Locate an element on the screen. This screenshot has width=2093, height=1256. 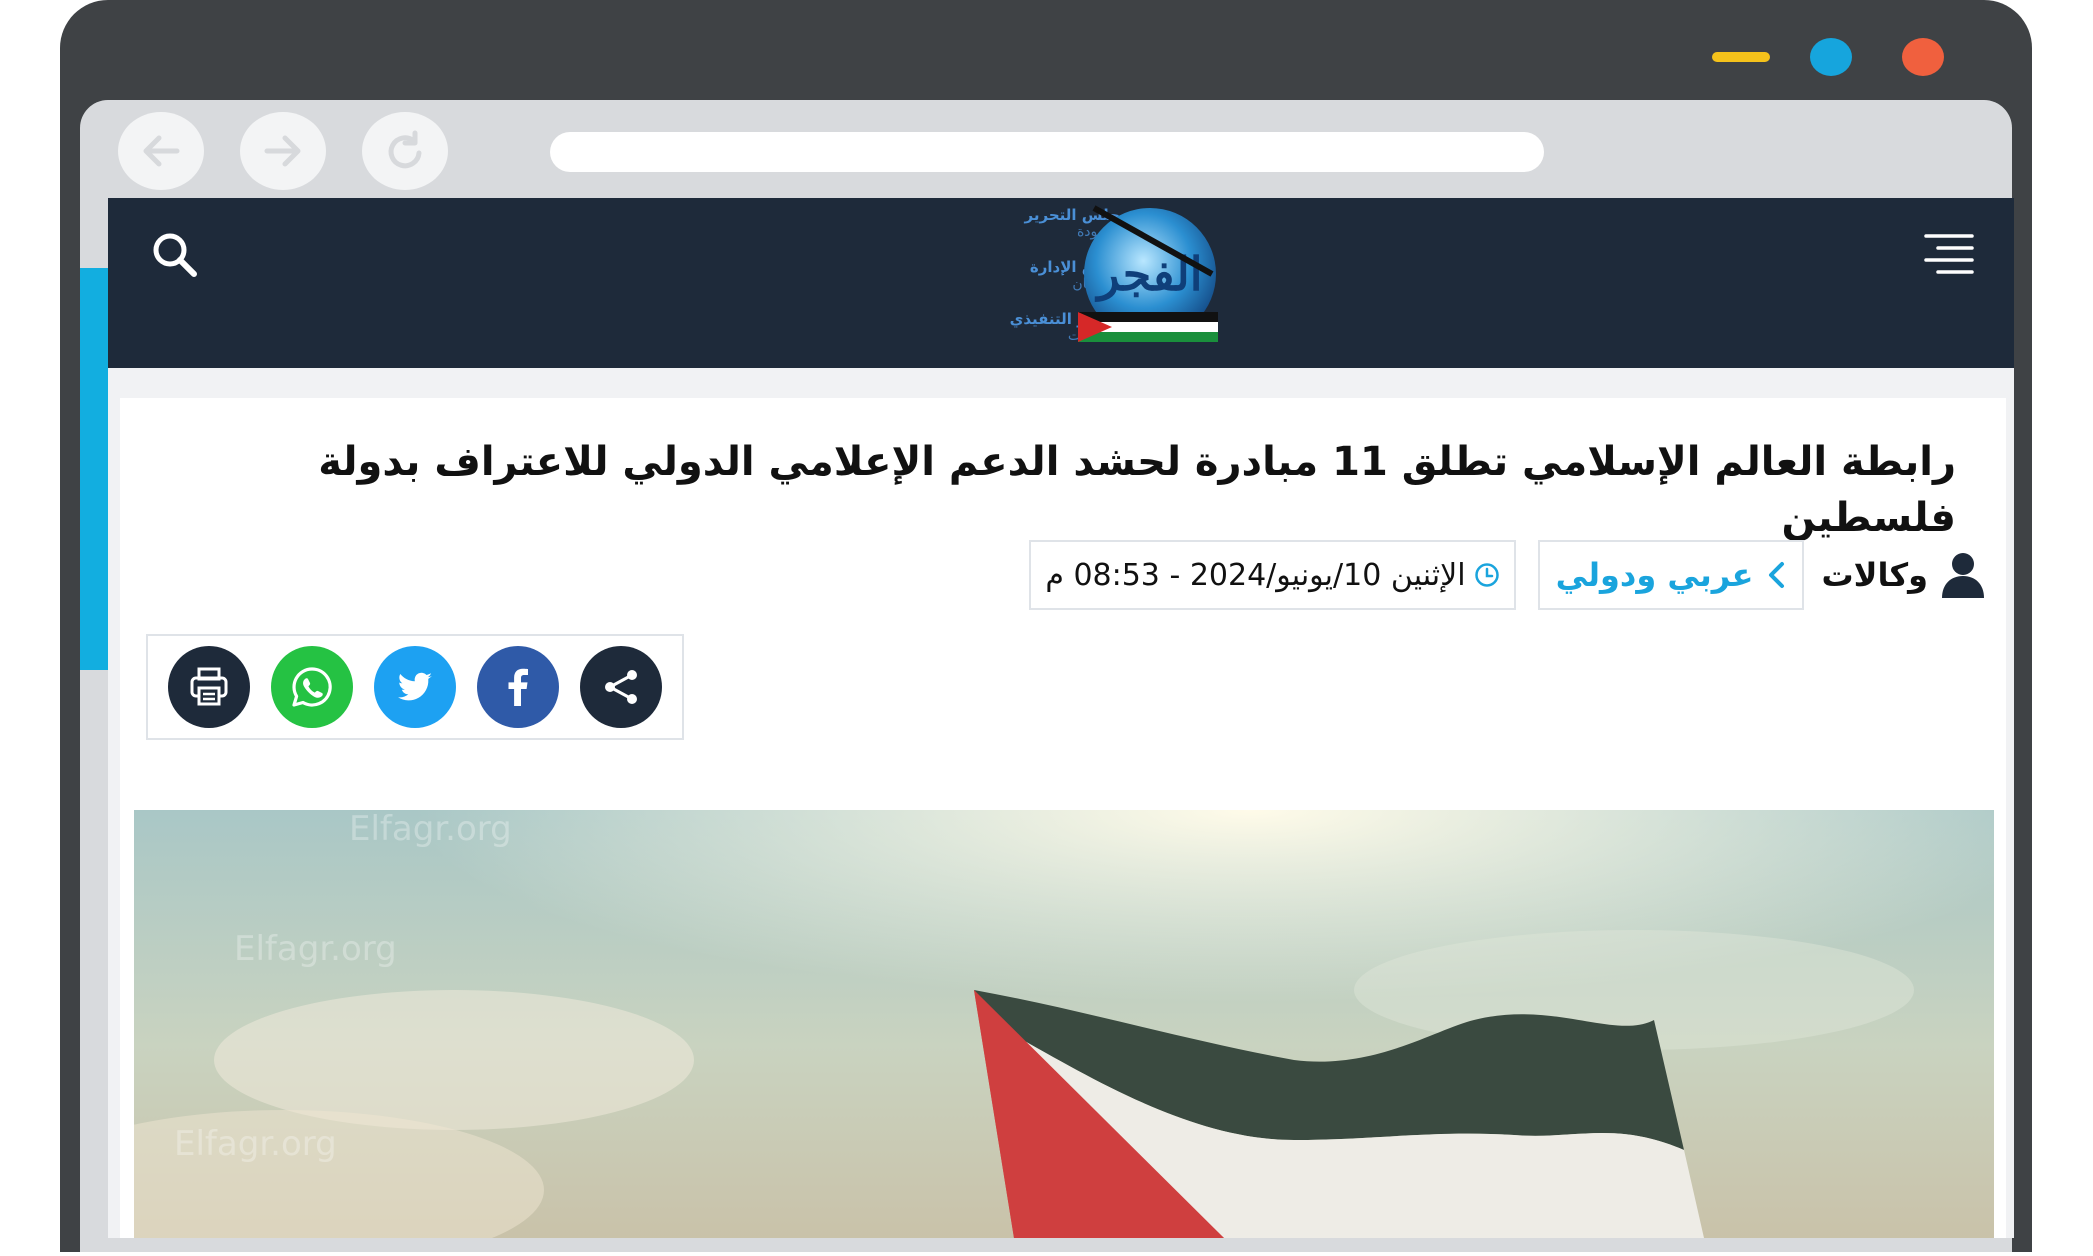
share-toolbar is located at coordinates (415, 687).